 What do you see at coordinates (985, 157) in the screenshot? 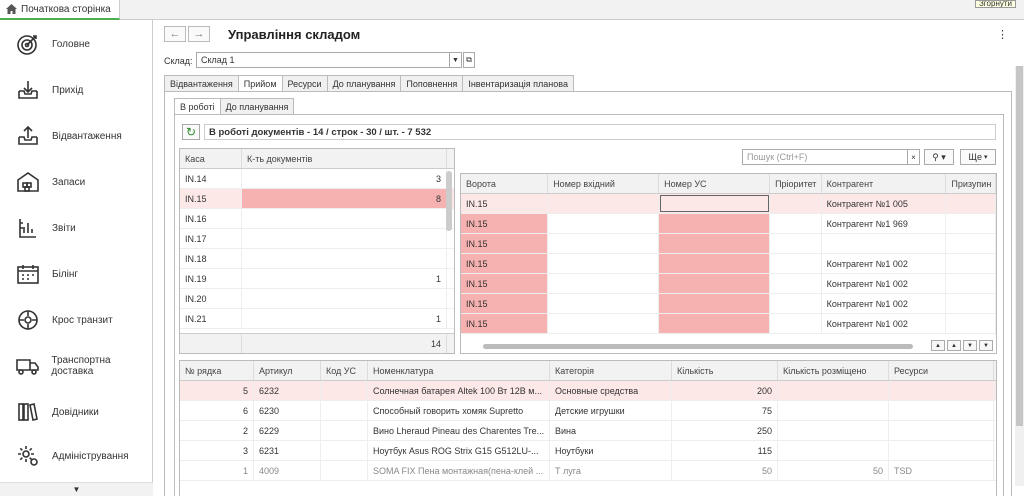
I see `chevron-down-icon: ▾` at bounding box center [985, 157].